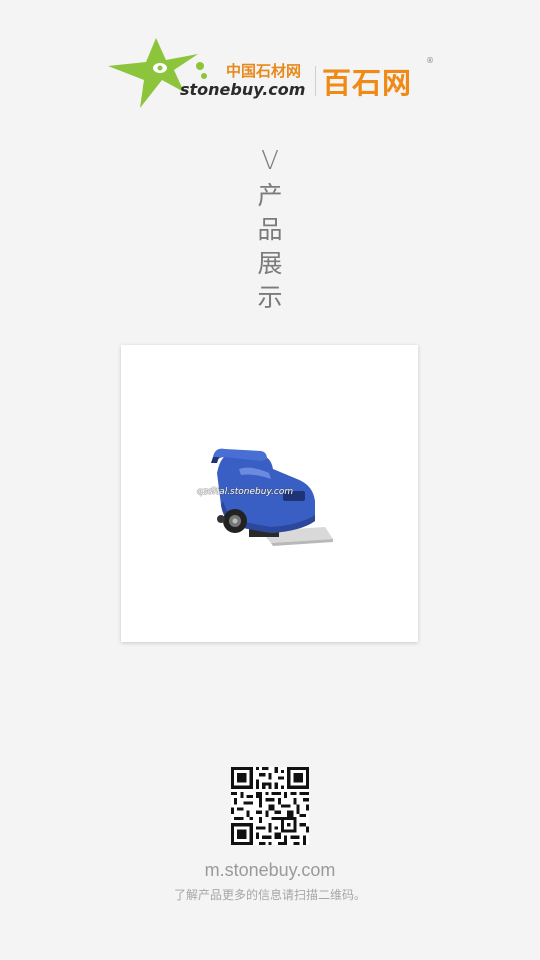  Describe the element at coordinates (430, 60) in the screenshot. I see `registered-mark: ®` at that location.